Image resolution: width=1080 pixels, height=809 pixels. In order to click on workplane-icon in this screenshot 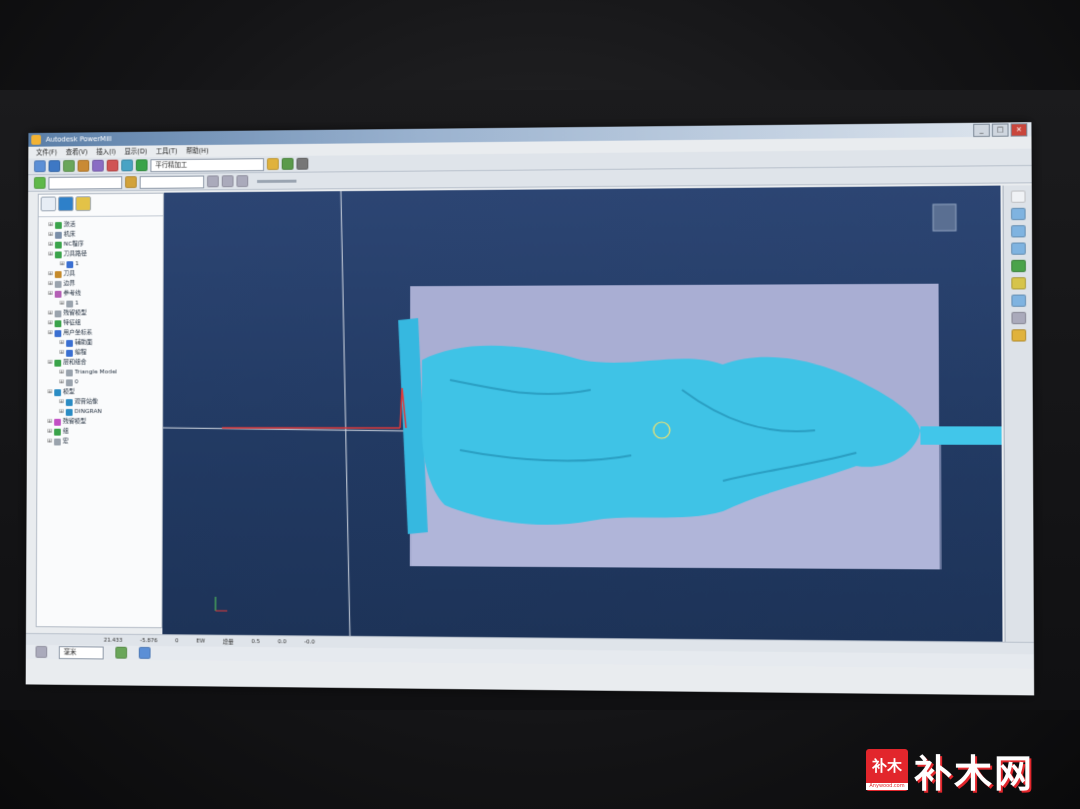, I will do `click(144, 652)`.